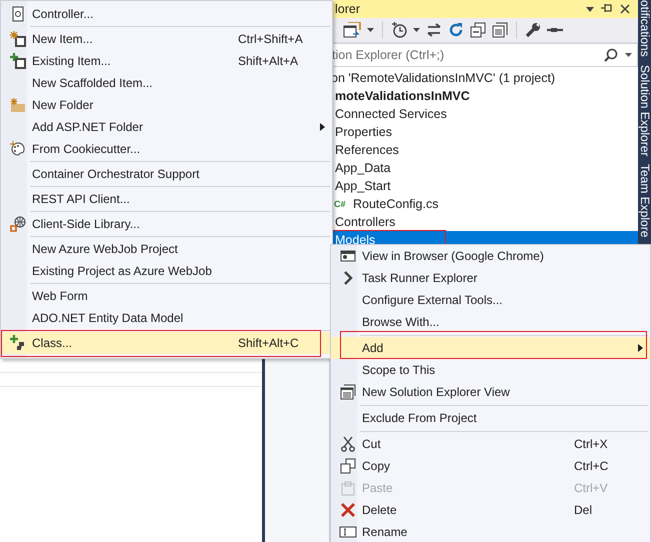 Image resolution: width=651 pixels, height=542 pixels. I want to click on window-list-icon, so click(348, 392).